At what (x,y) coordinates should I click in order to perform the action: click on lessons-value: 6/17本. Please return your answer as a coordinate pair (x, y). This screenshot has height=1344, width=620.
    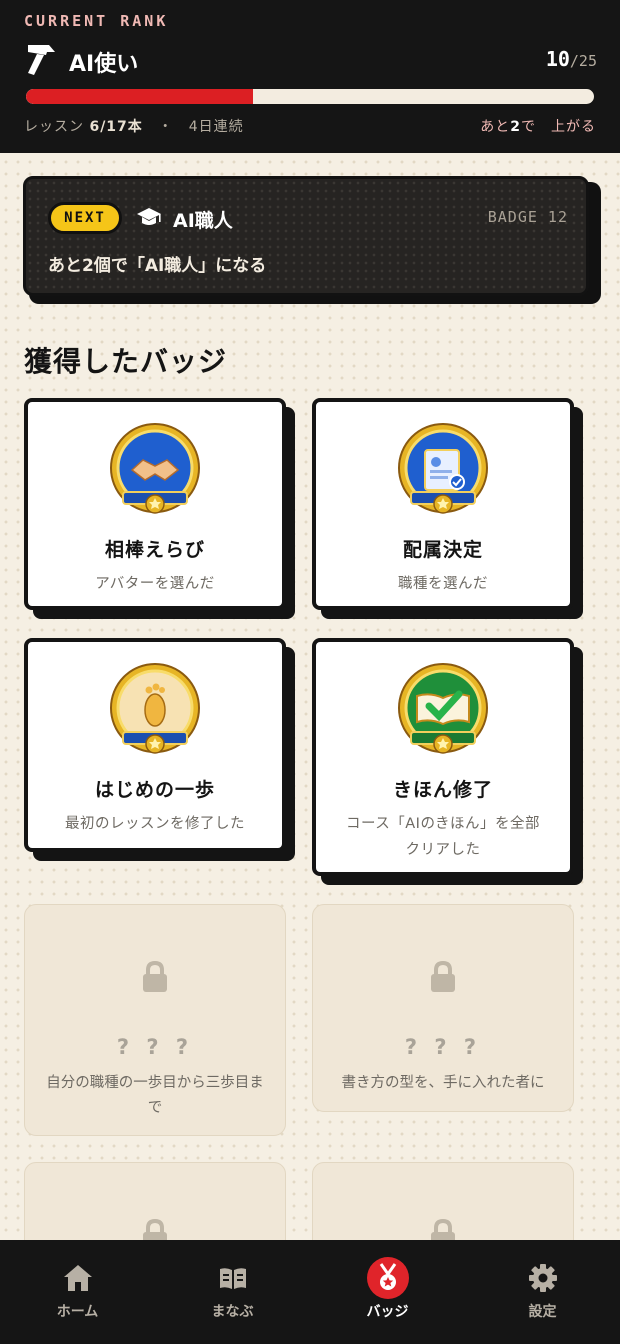
    Looking at the image, I should click on (116, 127).